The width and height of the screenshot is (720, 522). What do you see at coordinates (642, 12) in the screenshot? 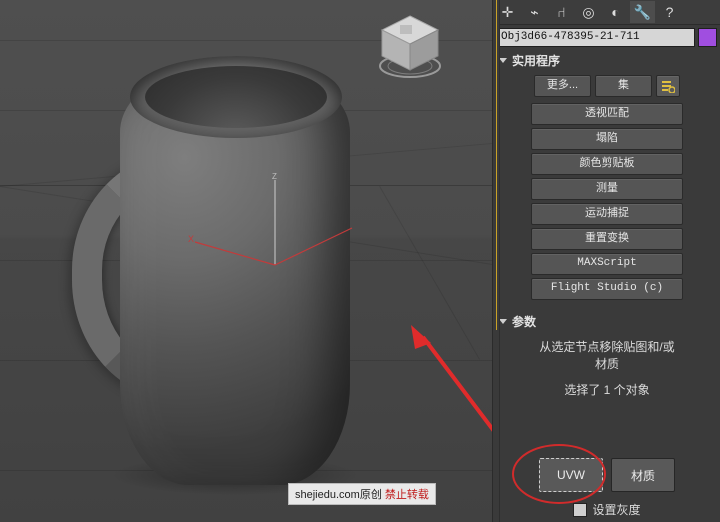
I see `utilities-tab-icon: 🔧` at bounding box center [642, 12].